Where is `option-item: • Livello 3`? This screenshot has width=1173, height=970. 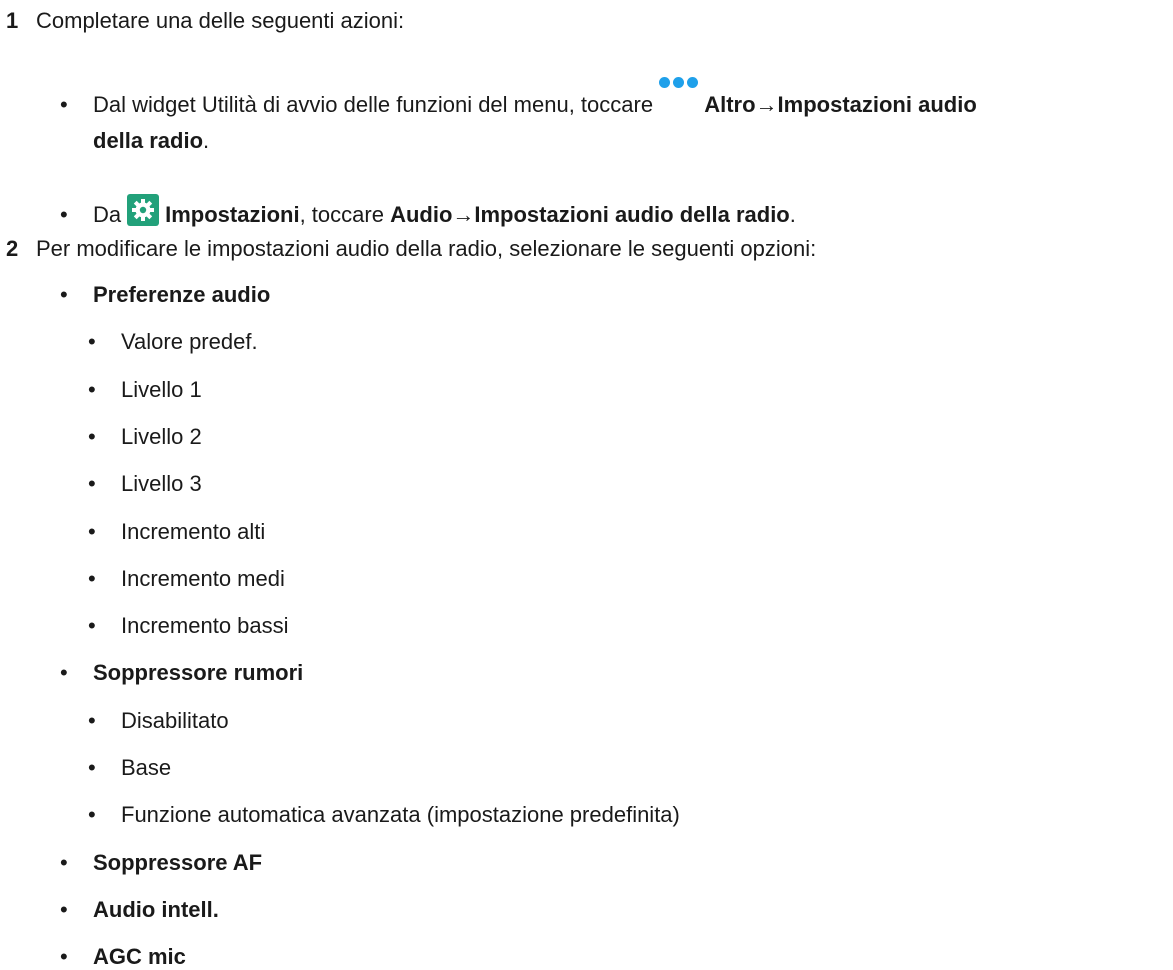 option-item: • Livello 3 is located at coordinates (145, 484).